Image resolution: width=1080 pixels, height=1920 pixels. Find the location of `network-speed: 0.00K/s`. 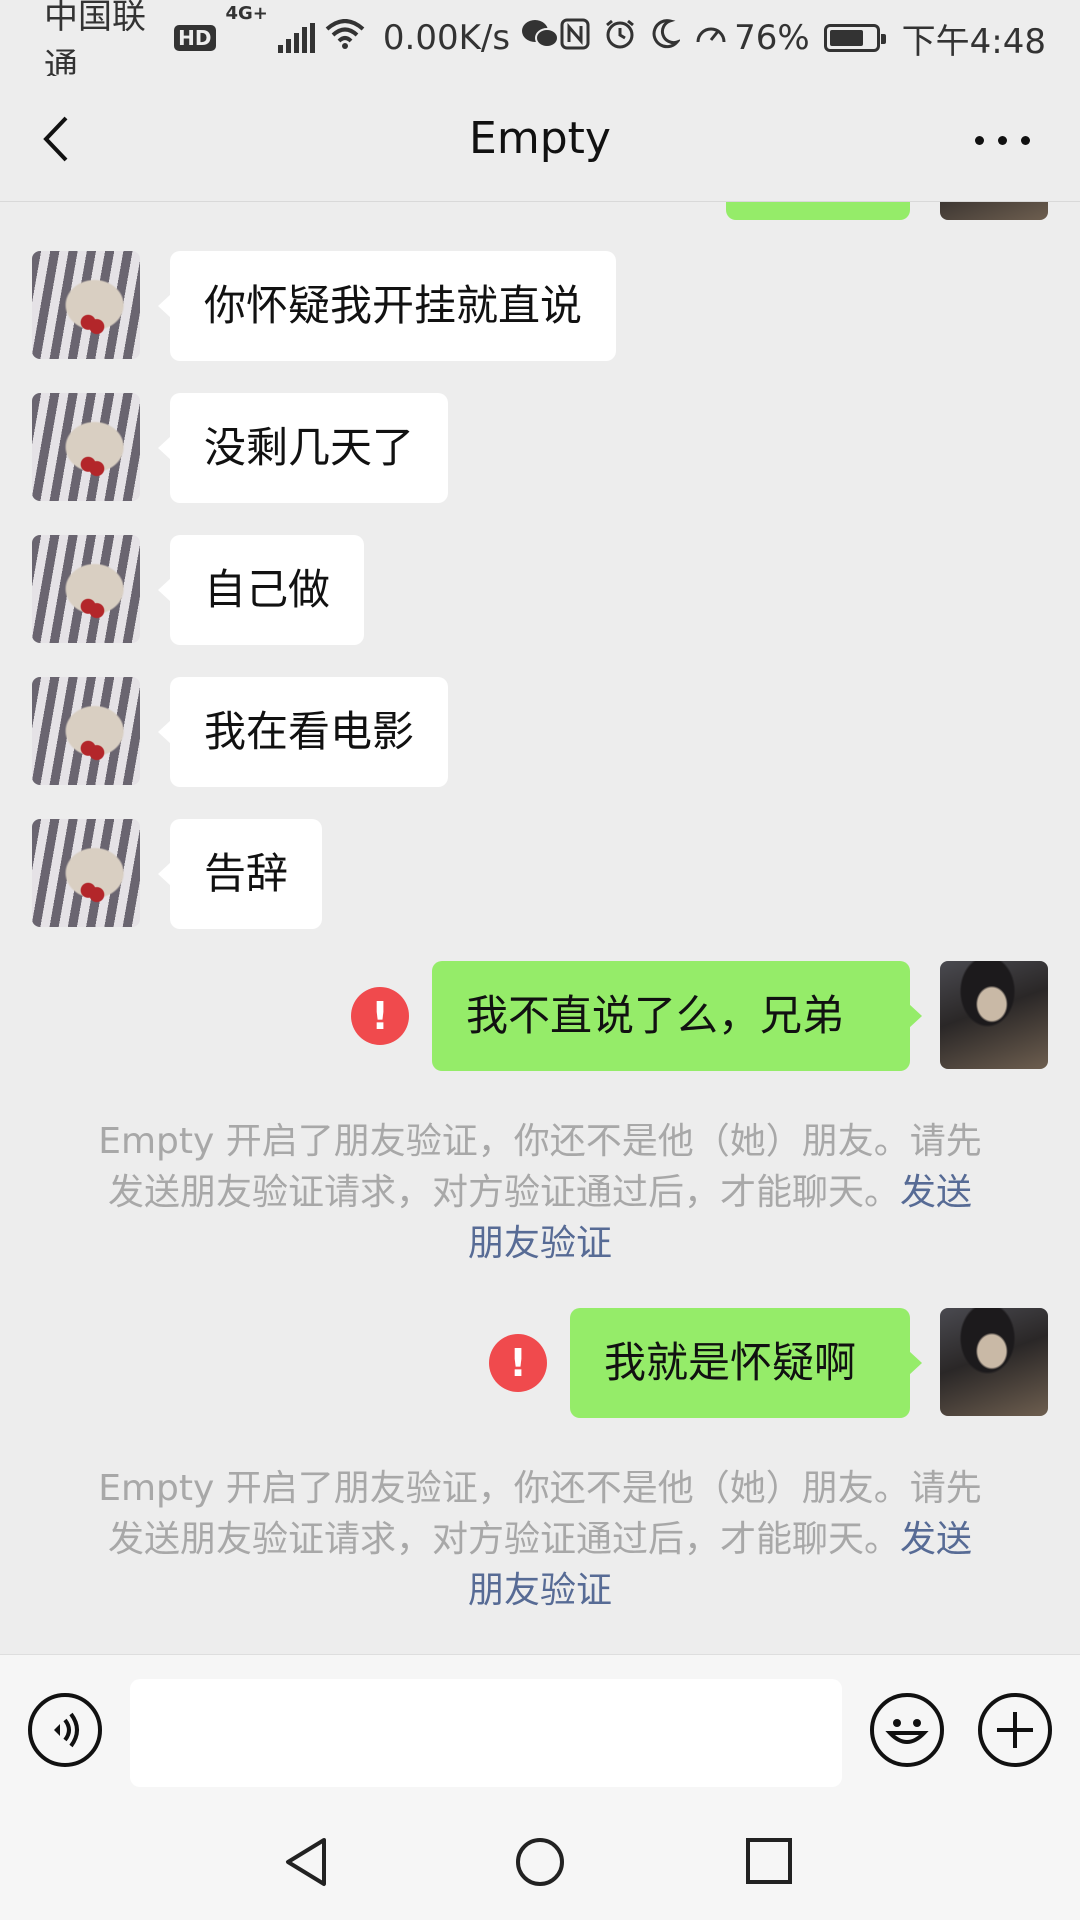

network-speed: 0.00K/s is located at coordinates (446, 38).